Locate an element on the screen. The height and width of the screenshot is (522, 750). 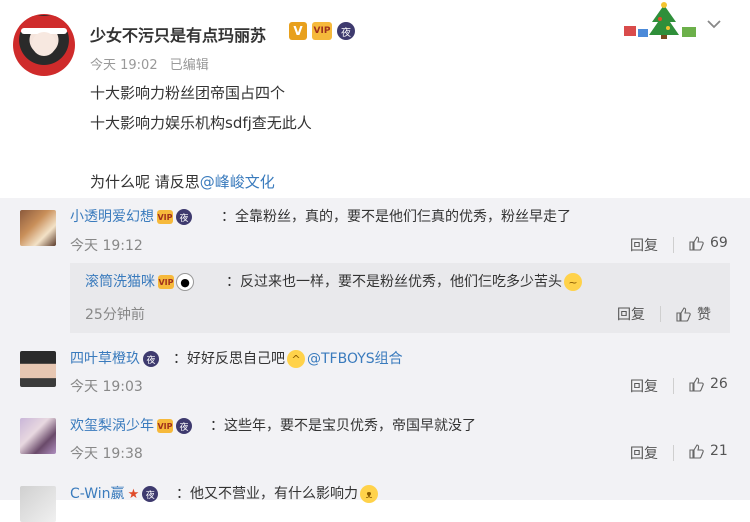
commenter-name: 小透明爱幻想 VIP 夜 is located at coordinates (131, 216).